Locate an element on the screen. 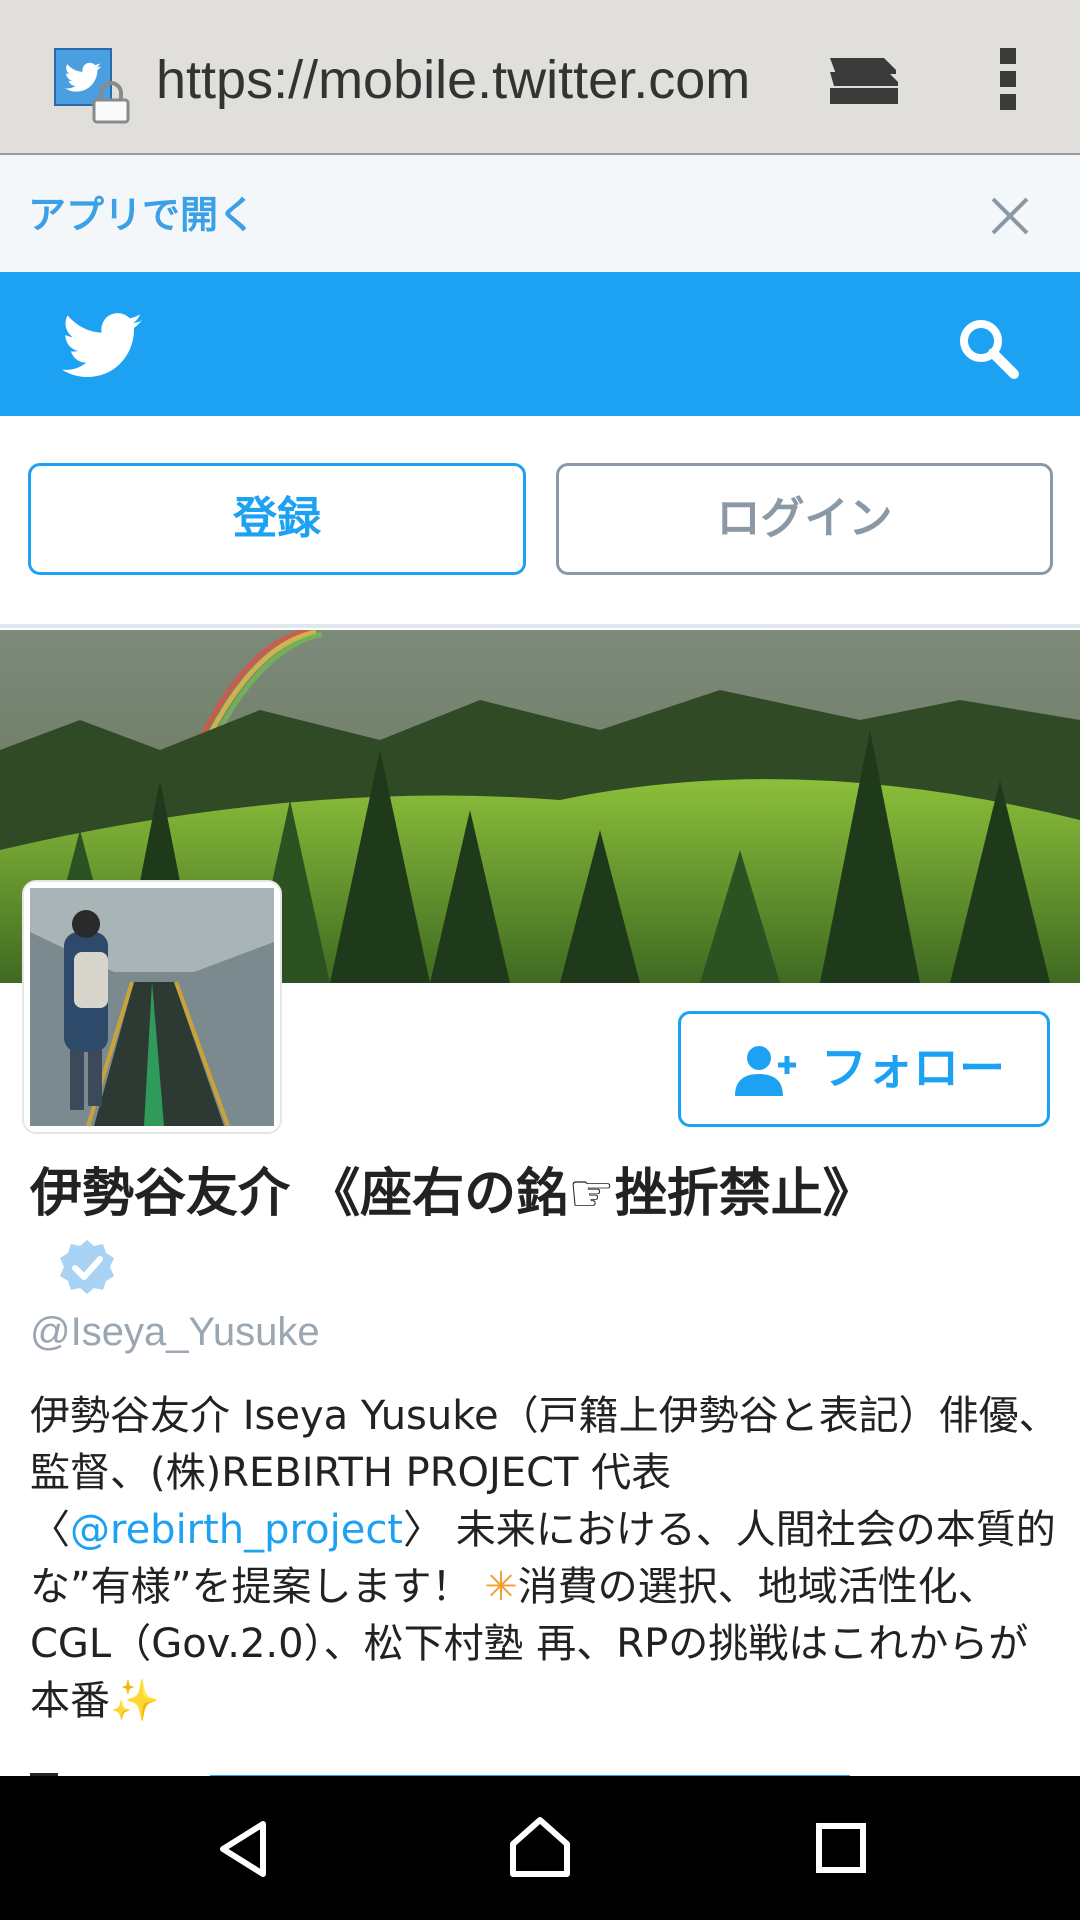  recent-apps-icon is located at coordinates (841, 1848).